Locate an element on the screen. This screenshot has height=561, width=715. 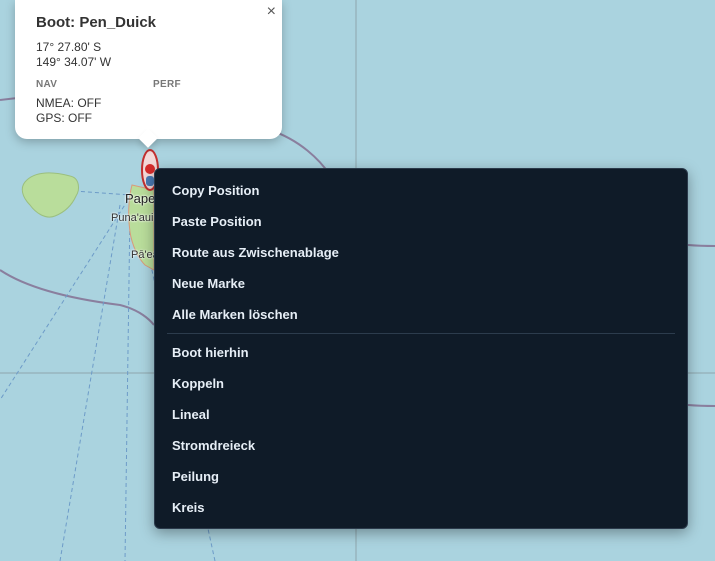
menu-item-ruler: Lineal is located at coordinates (421, 414).